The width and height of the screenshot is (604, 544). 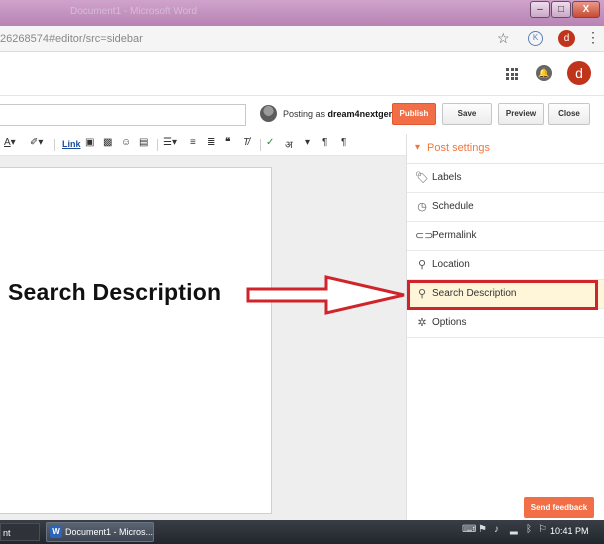 I want to click on label-tag-icon: 🏷, so click(x=422, y=178).